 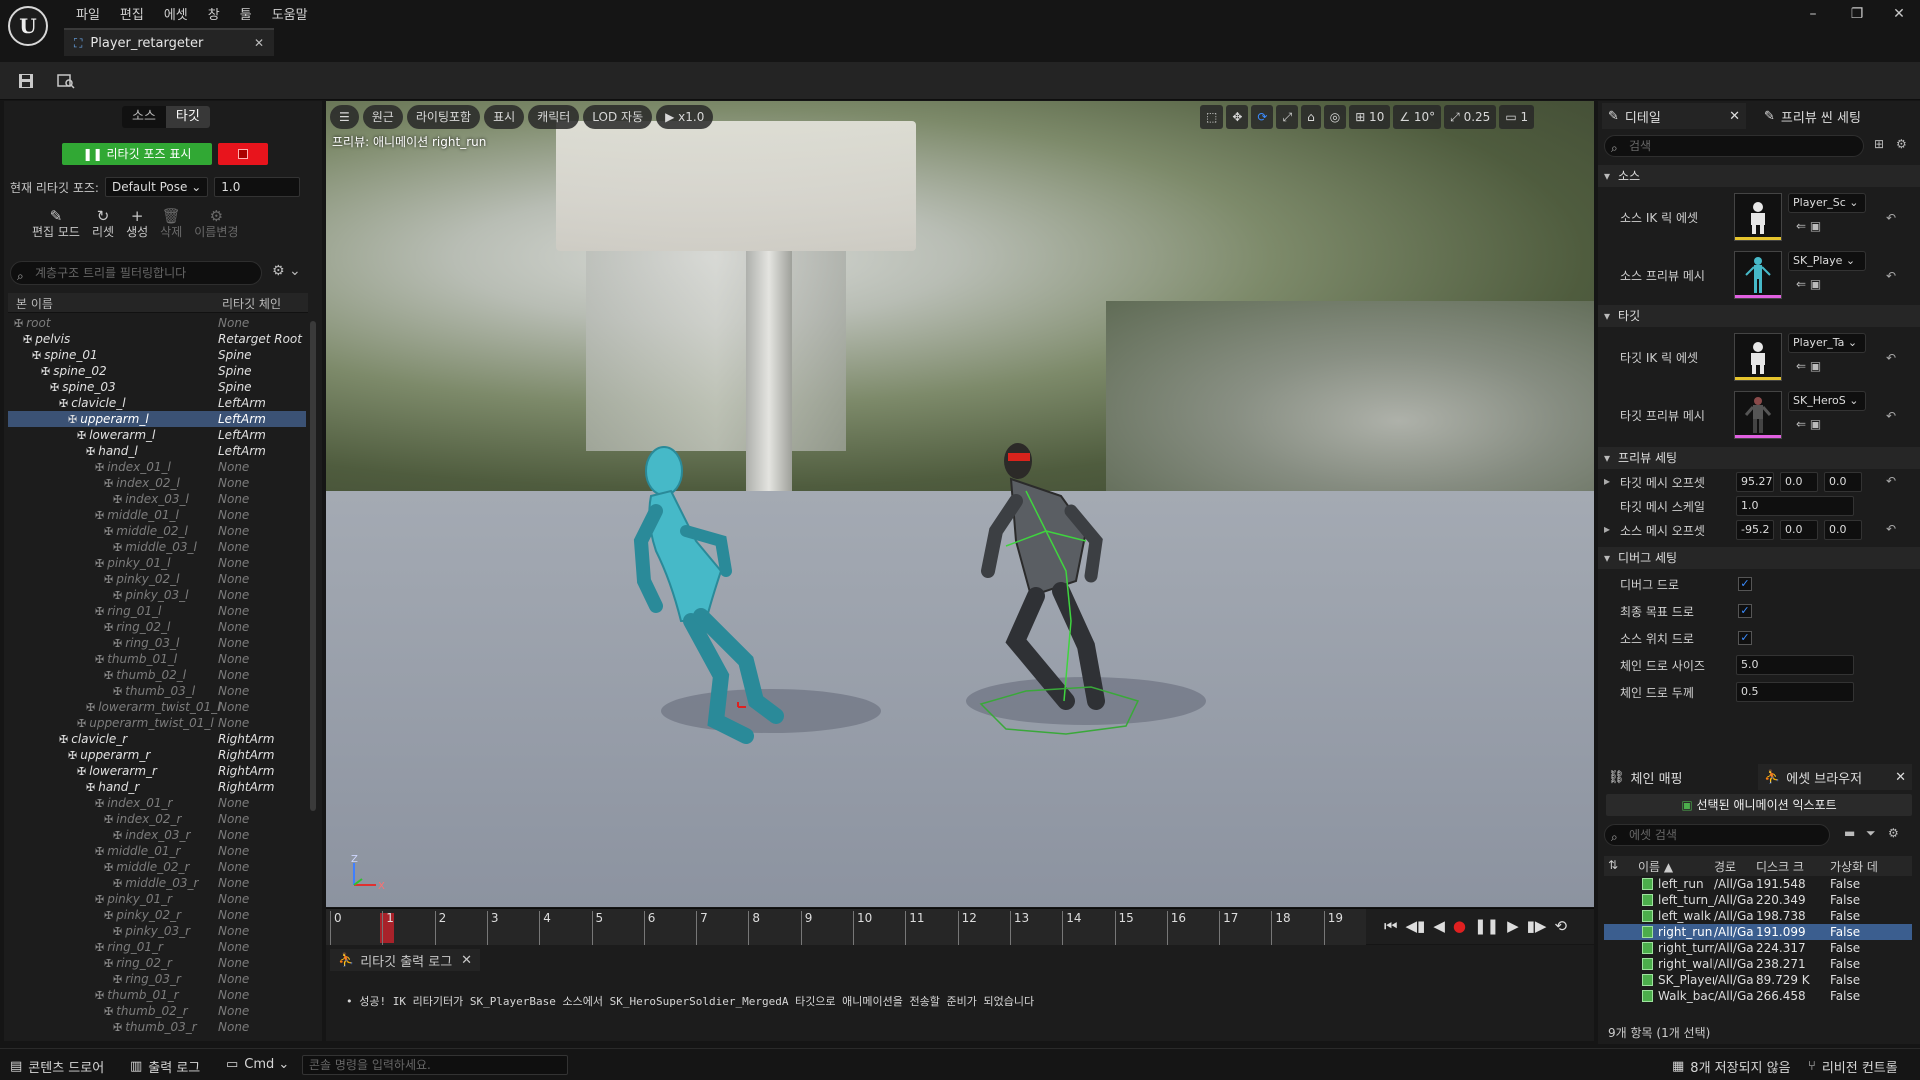 What do you see at coordinates (290, 13) in the screenshot?
I see `menu-help: 도움말` at bounding box center [290, 13].